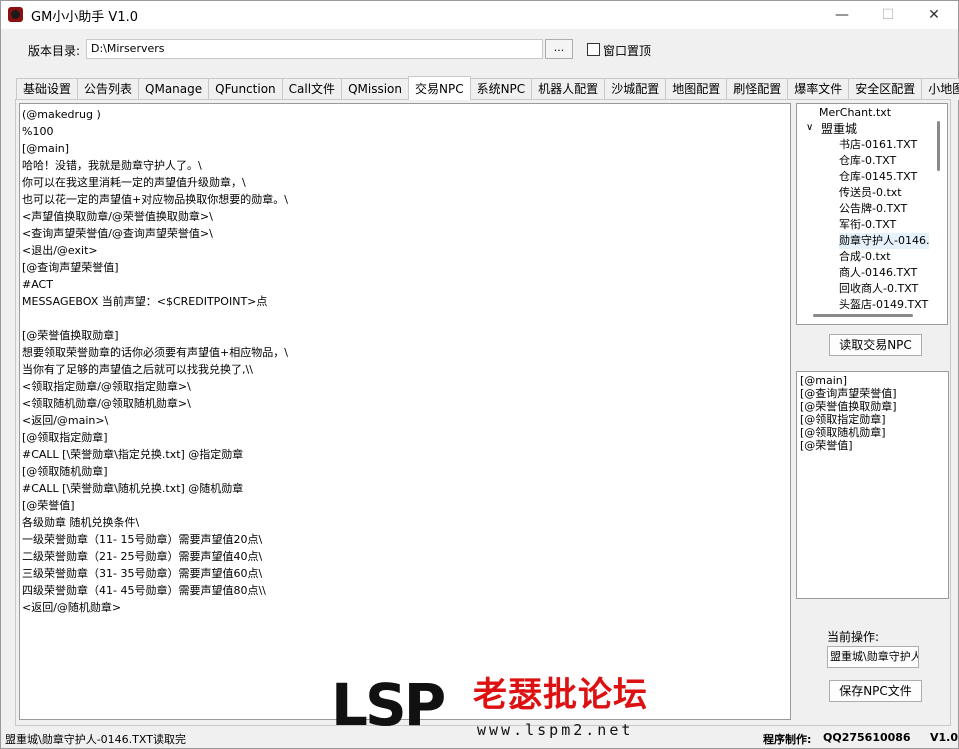 Image resolution: width=959 pixels, height=749 pixels. Describe the element at coordinates (884, 241) in the screenshot. I see `tree-item-selected: 勋章守护人-0146.` at that location.